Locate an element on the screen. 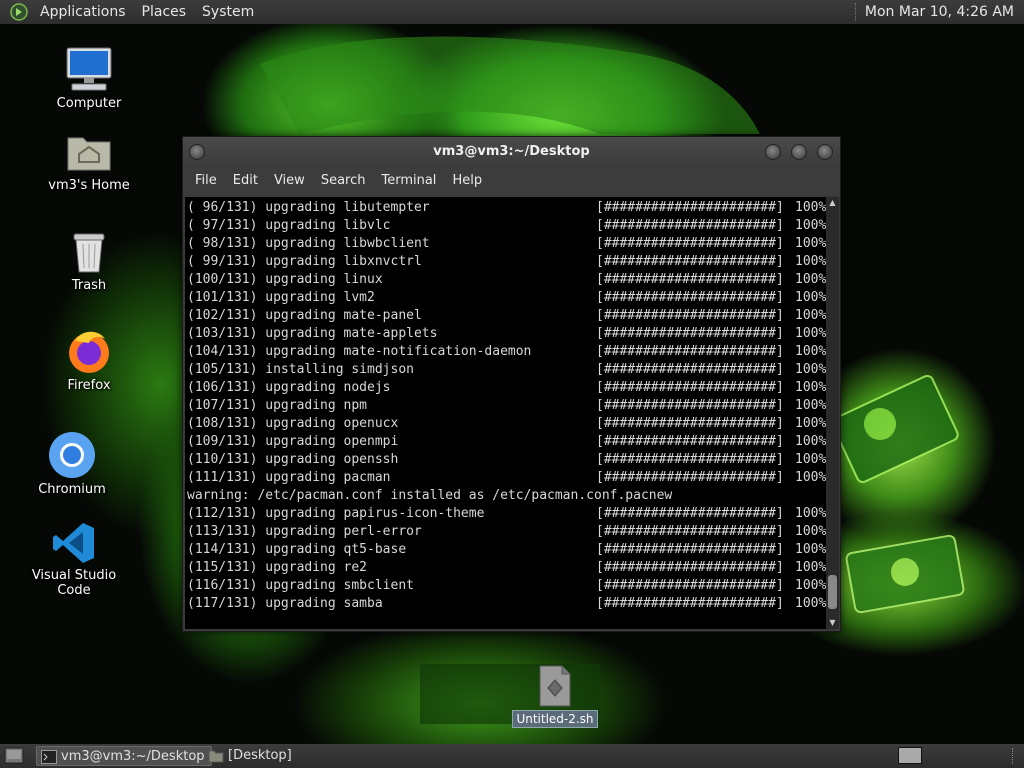 This screenshot has height=768, width=1024. terminal-line-text: ( 99/131) upgrading libxnvctrl is located at coordinates (304, 261).